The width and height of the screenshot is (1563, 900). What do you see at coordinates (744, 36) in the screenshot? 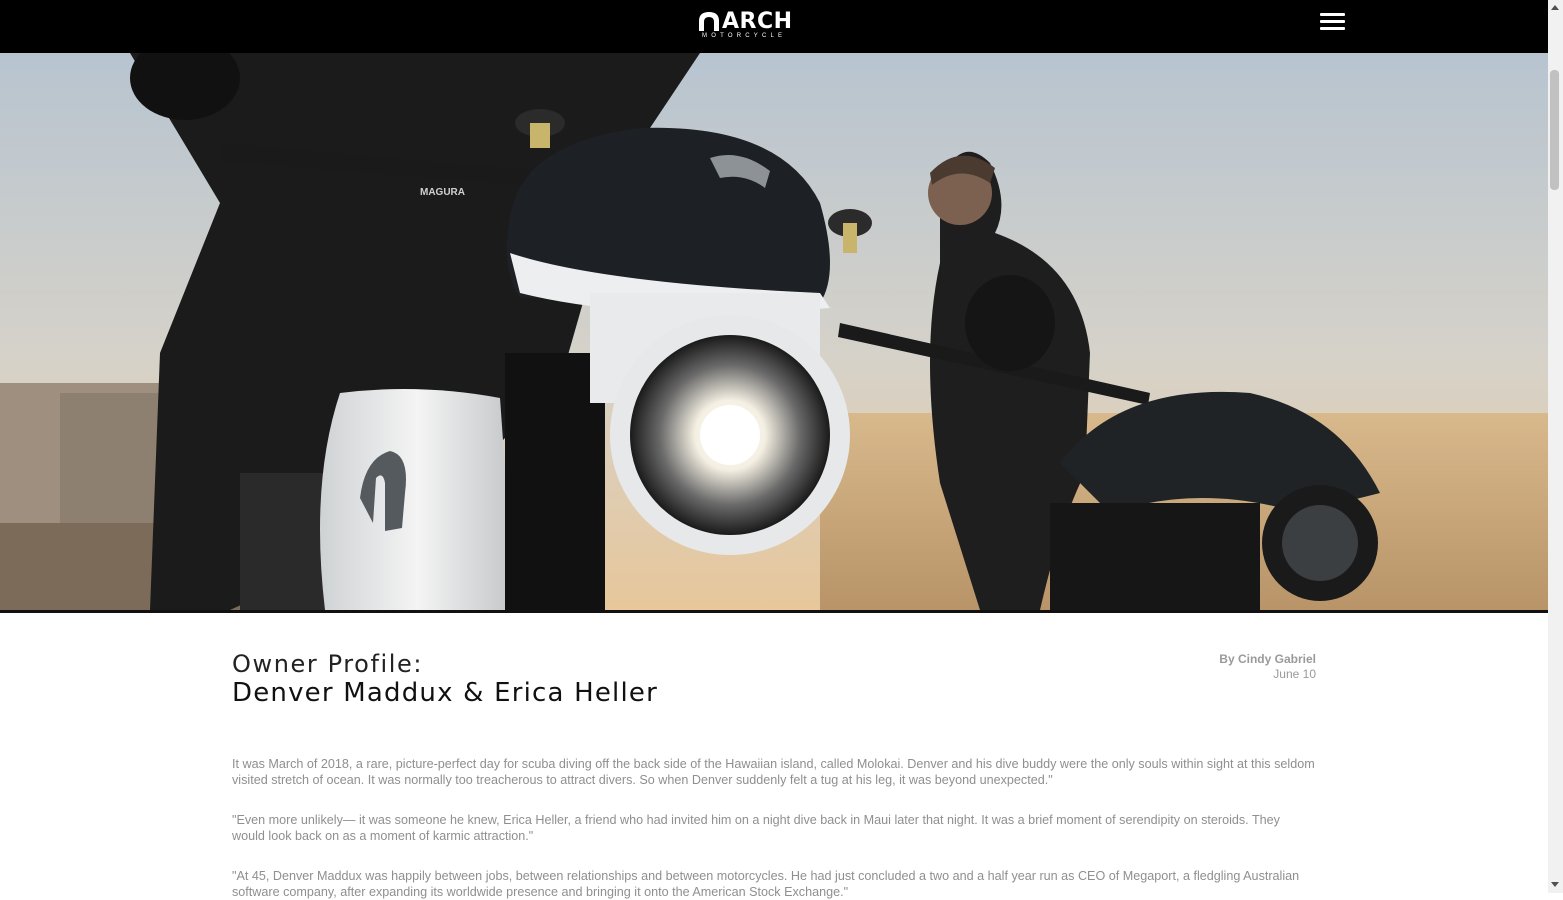
I see `logo-subtext: MOTORCYCLE` at bounding box center [744, 36].